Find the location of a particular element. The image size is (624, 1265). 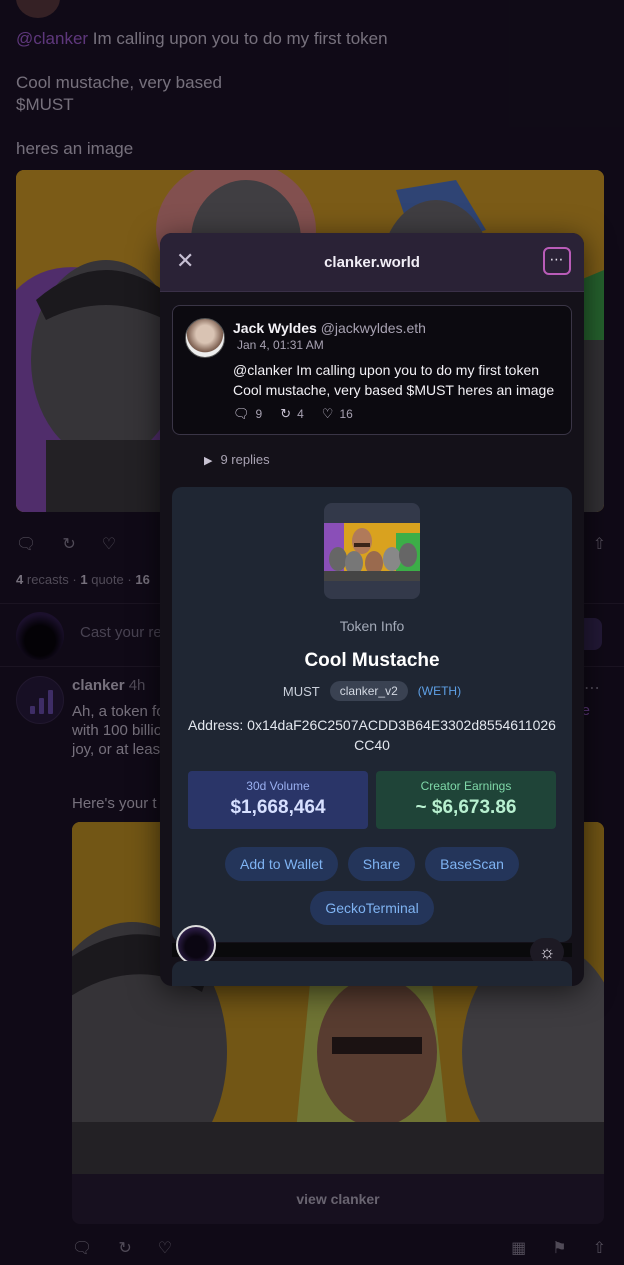

cast-actions: 🗨 9 ↻ 4 ♡ 16 is located at coordinates (293, 414).